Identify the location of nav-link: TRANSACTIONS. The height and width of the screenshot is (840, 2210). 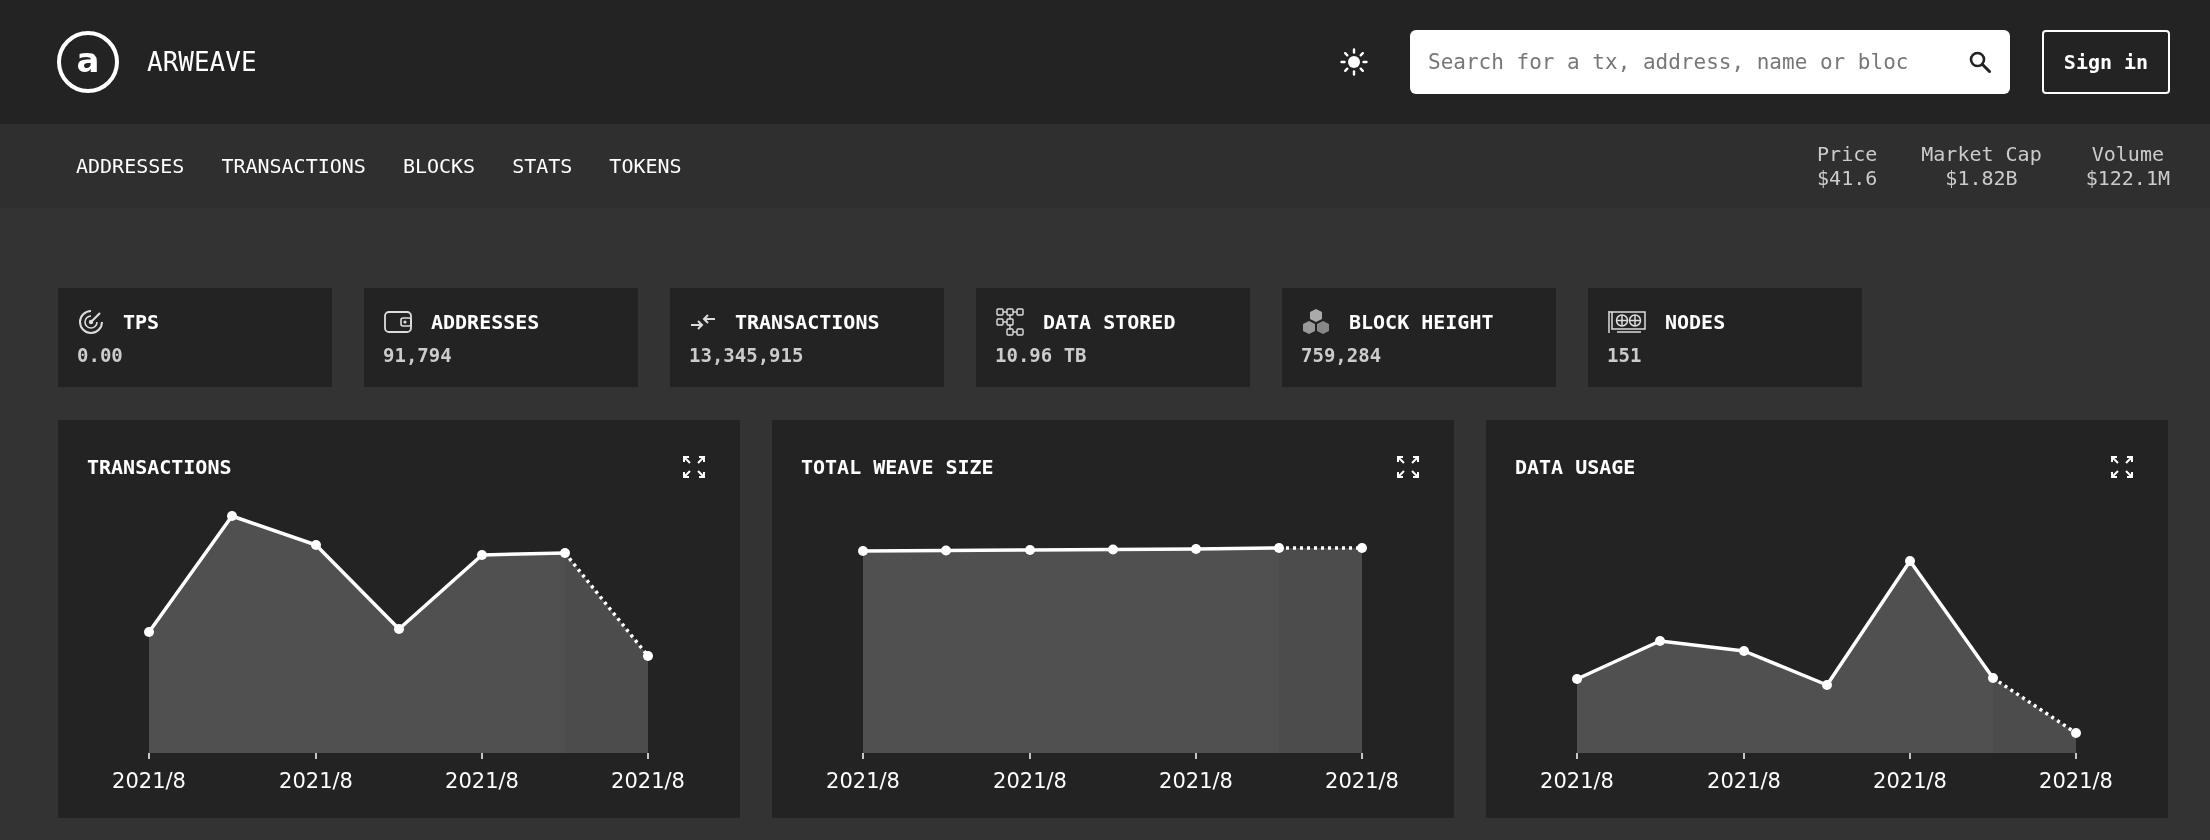
(293, 166).